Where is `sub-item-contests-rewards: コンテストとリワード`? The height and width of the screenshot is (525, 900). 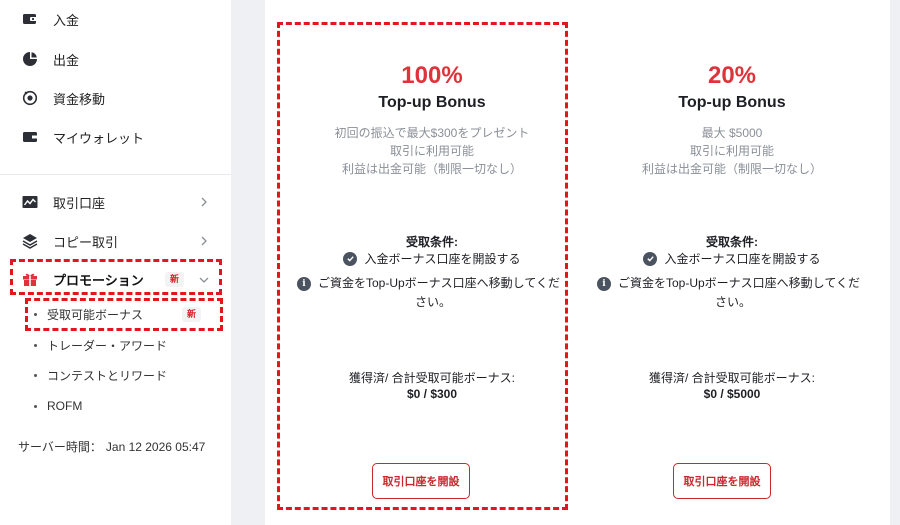 sub-item-contests-rewards: コンテストとリワード is located at coordinates (100, 375).